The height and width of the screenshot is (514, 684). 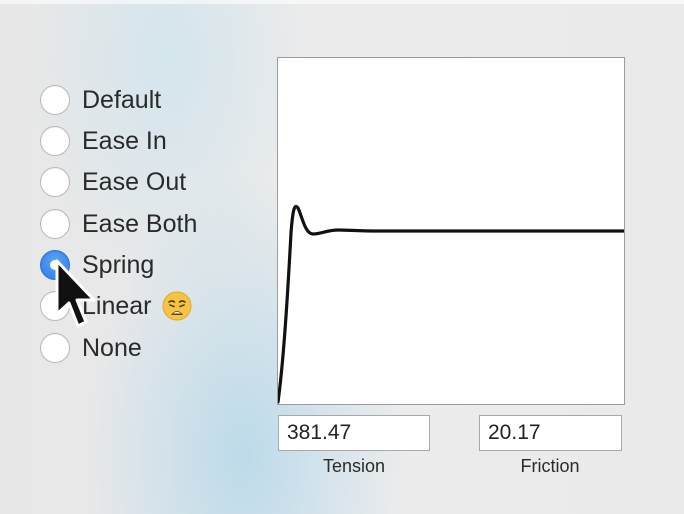 I want to click on friction-label: Friction, so click(x=550, y=466).